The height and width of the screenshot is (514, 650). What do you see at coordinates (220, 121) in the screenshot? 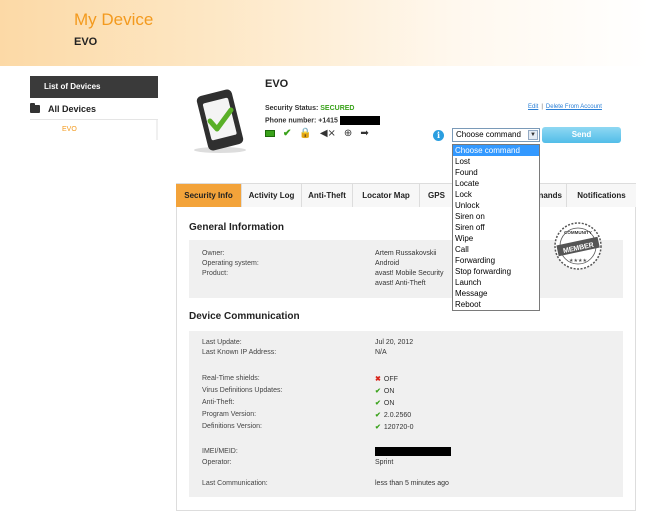
I see `phone-check-icon` at bounding box center [220, 121].